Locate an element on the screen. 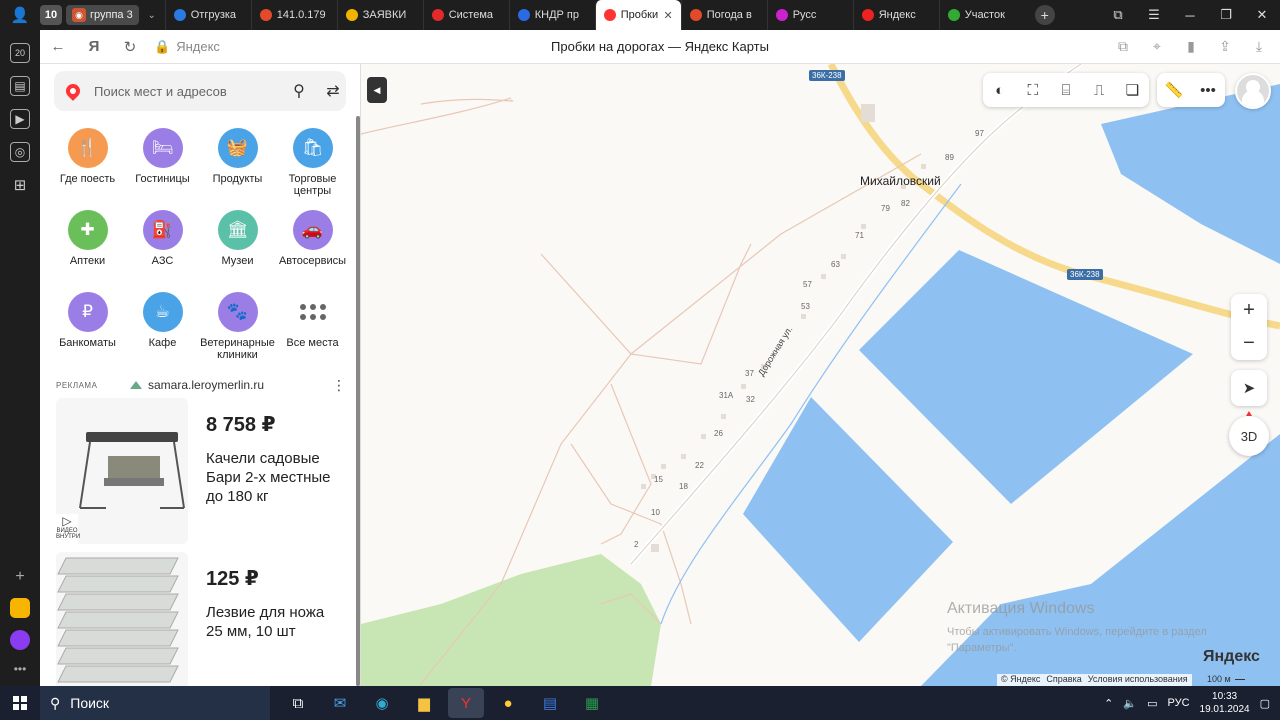 This screenshot has height=720, width=1280. maximize-button: ❐ is located at coordinates (1226, 15).